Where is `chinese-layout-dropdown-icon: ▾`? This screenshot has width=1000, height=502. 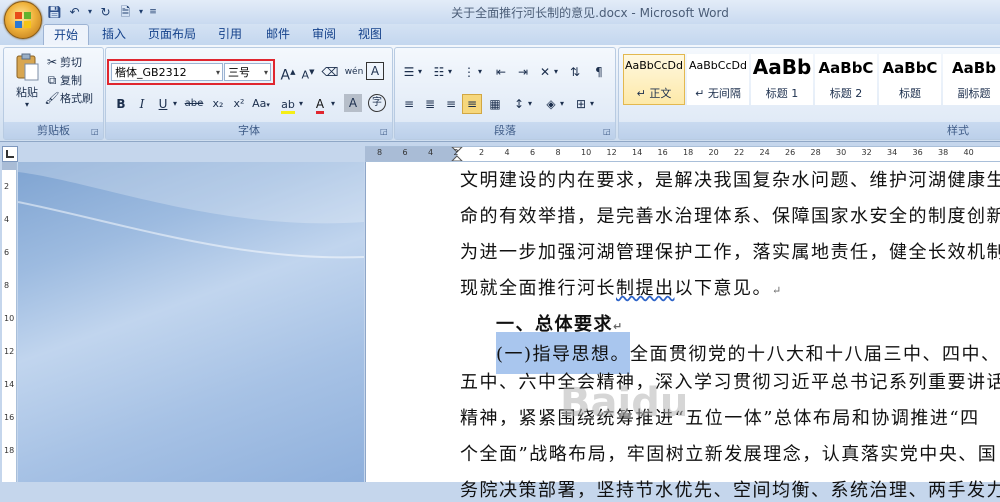
chinese-layout-dropdown-icon: ▾ is located at coordinates (556, 72).